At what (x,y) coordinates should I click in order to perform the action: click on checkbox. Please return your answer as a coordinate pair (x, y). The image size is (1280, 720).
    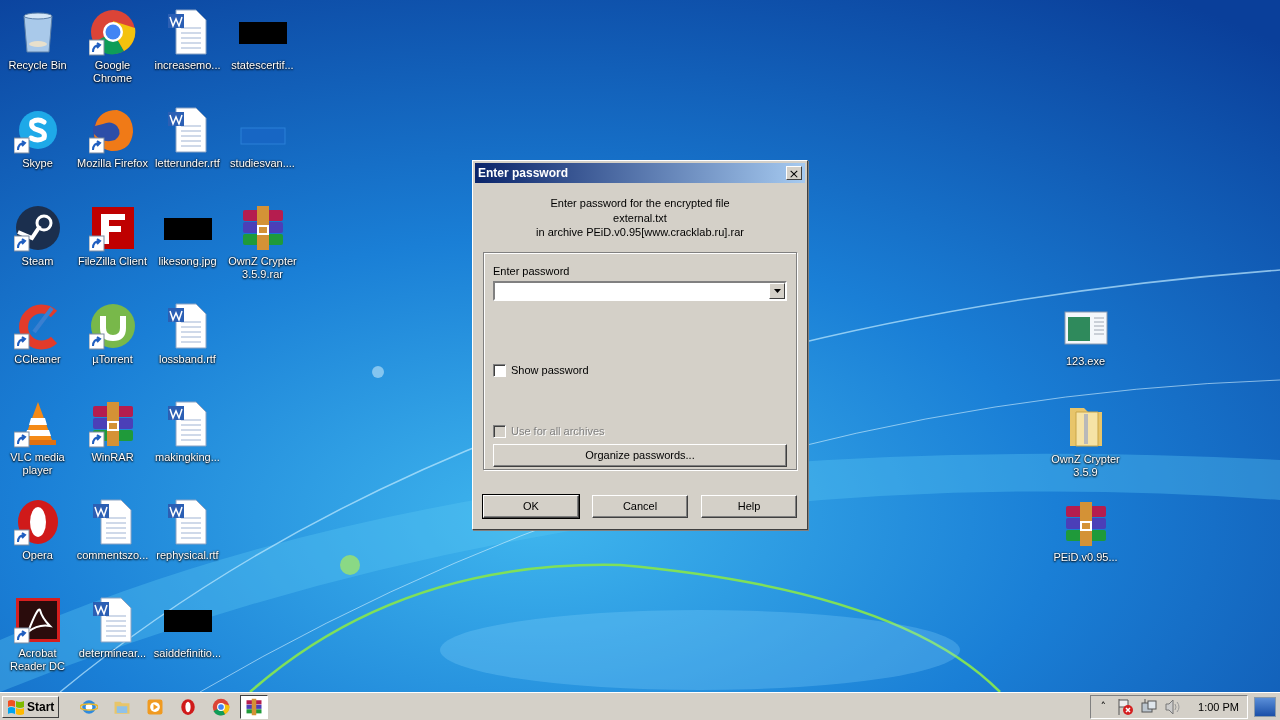
    Looking at the image, I should click on (499, 370).